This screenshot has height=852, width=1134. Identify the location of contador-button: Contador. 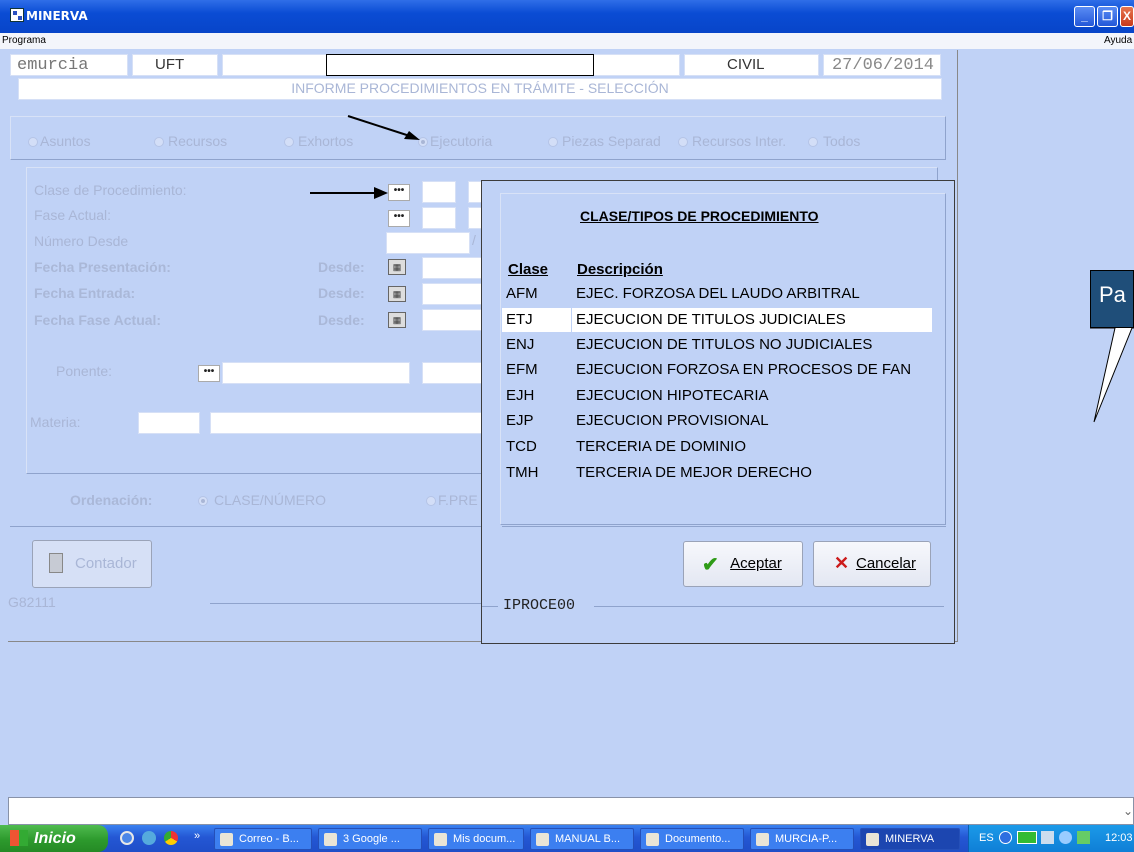
(92, 564).